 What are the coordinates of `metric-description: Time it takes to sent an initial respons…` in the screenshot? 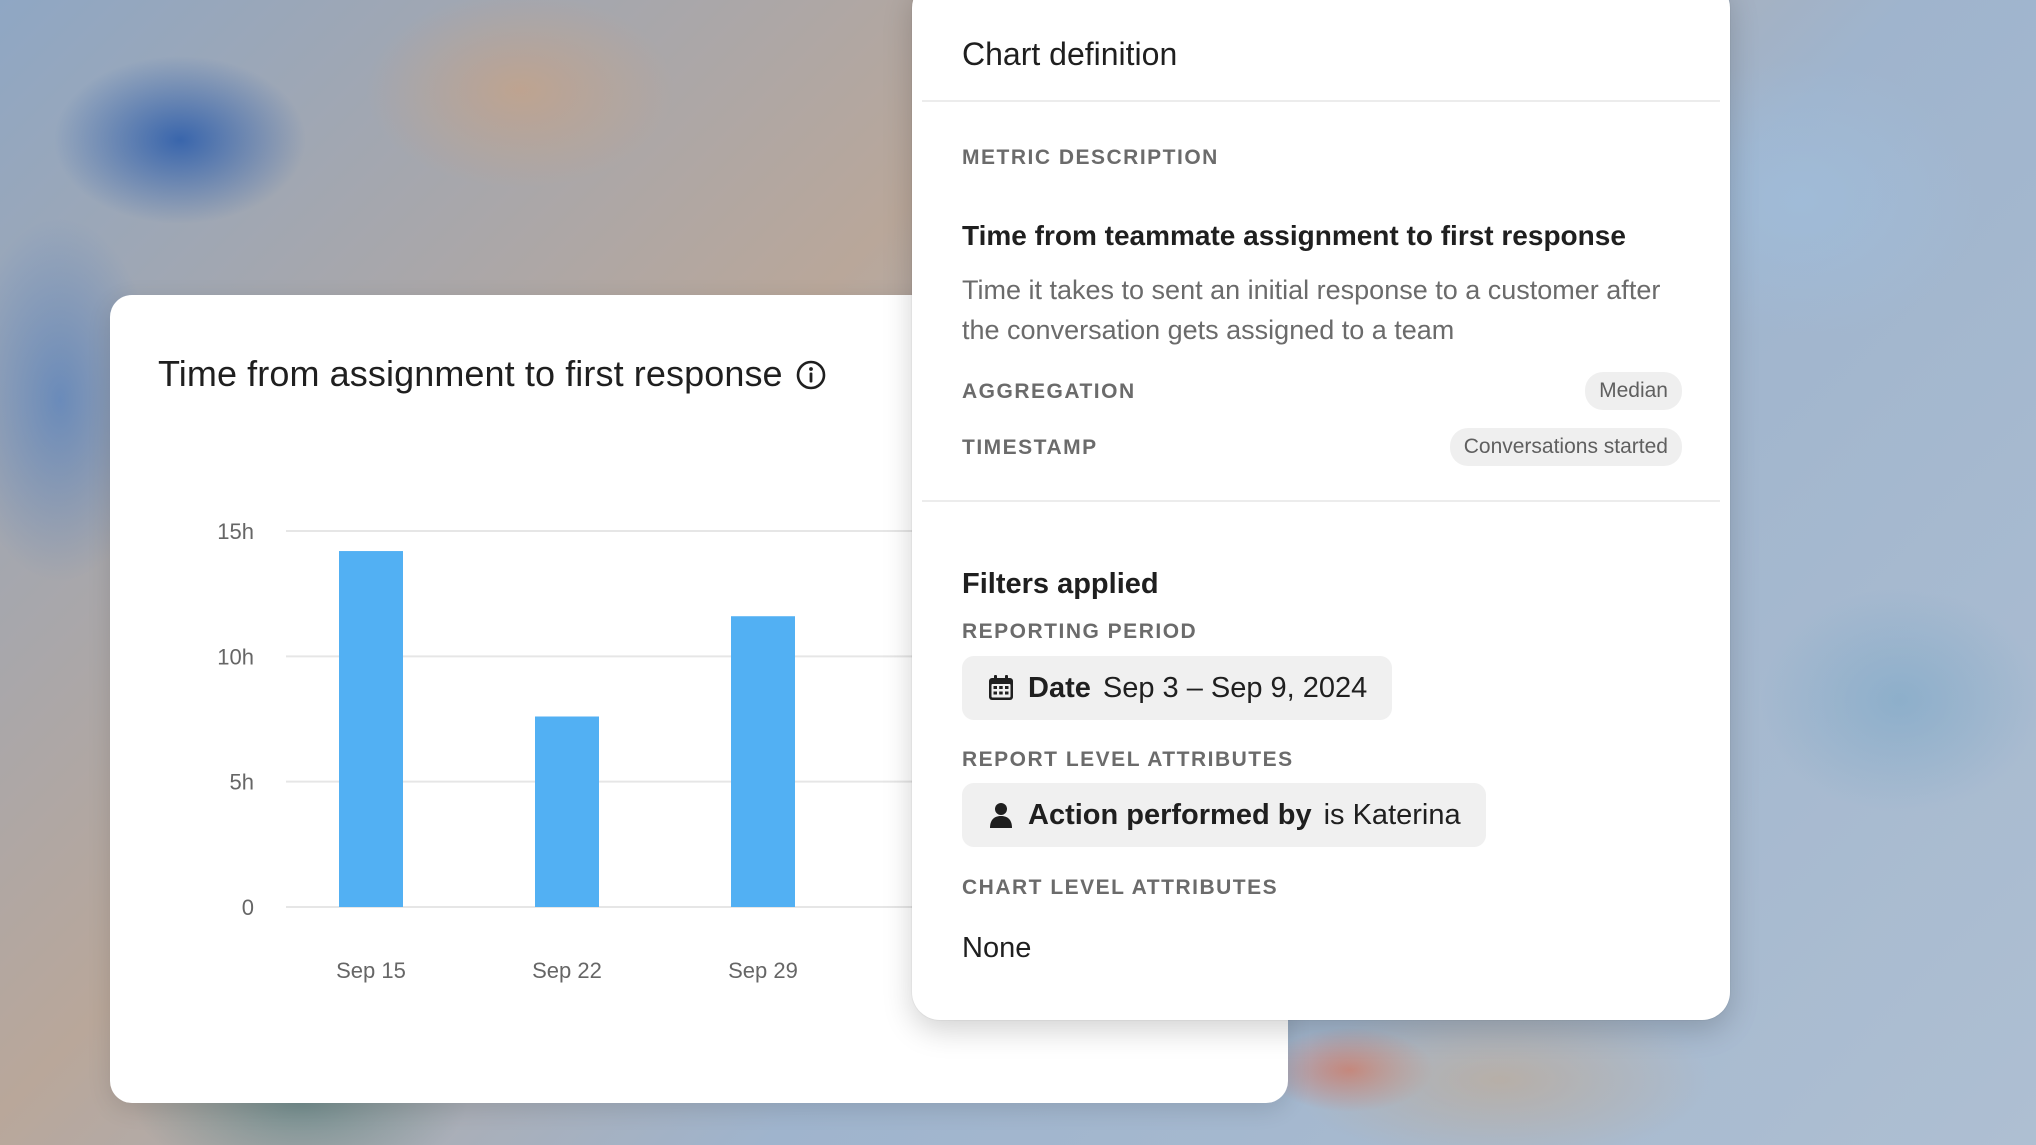 It's located at (1311, 310).